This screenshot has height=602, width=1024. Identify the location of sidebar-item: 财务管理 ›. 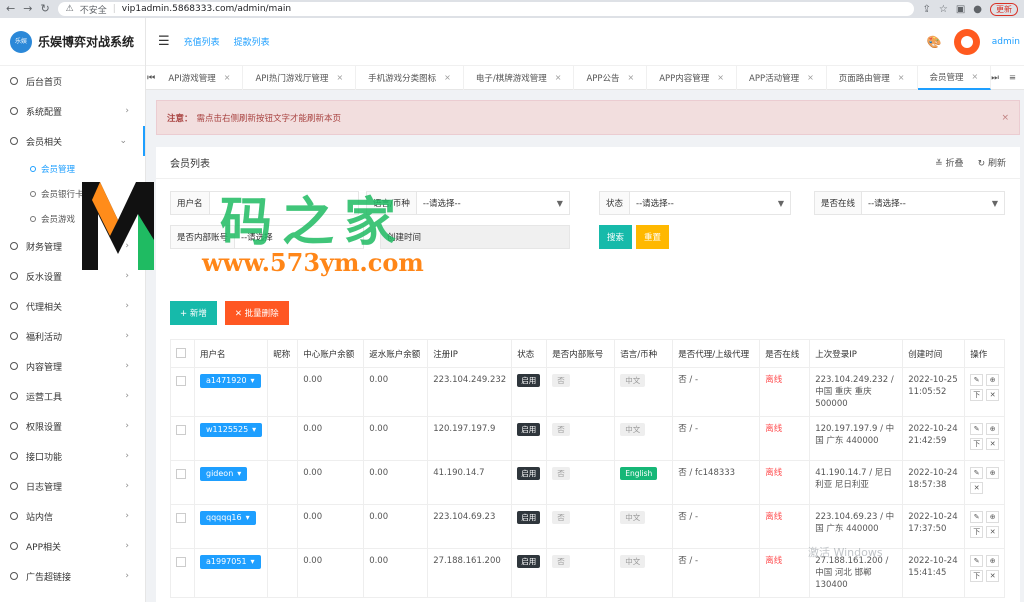
(72, 246).